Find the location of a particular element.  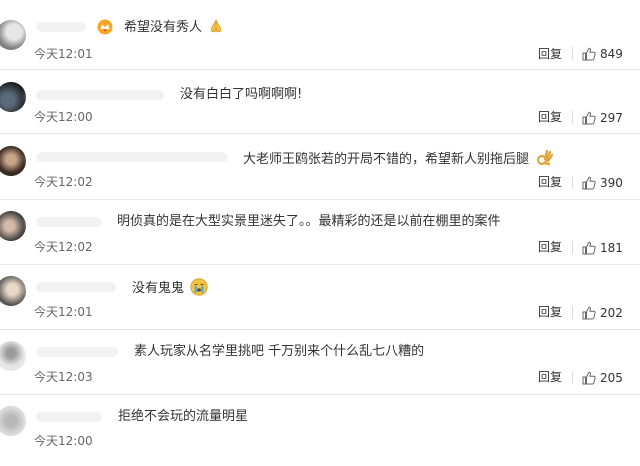

like-button: 181 is located at coordinates (602, 248).